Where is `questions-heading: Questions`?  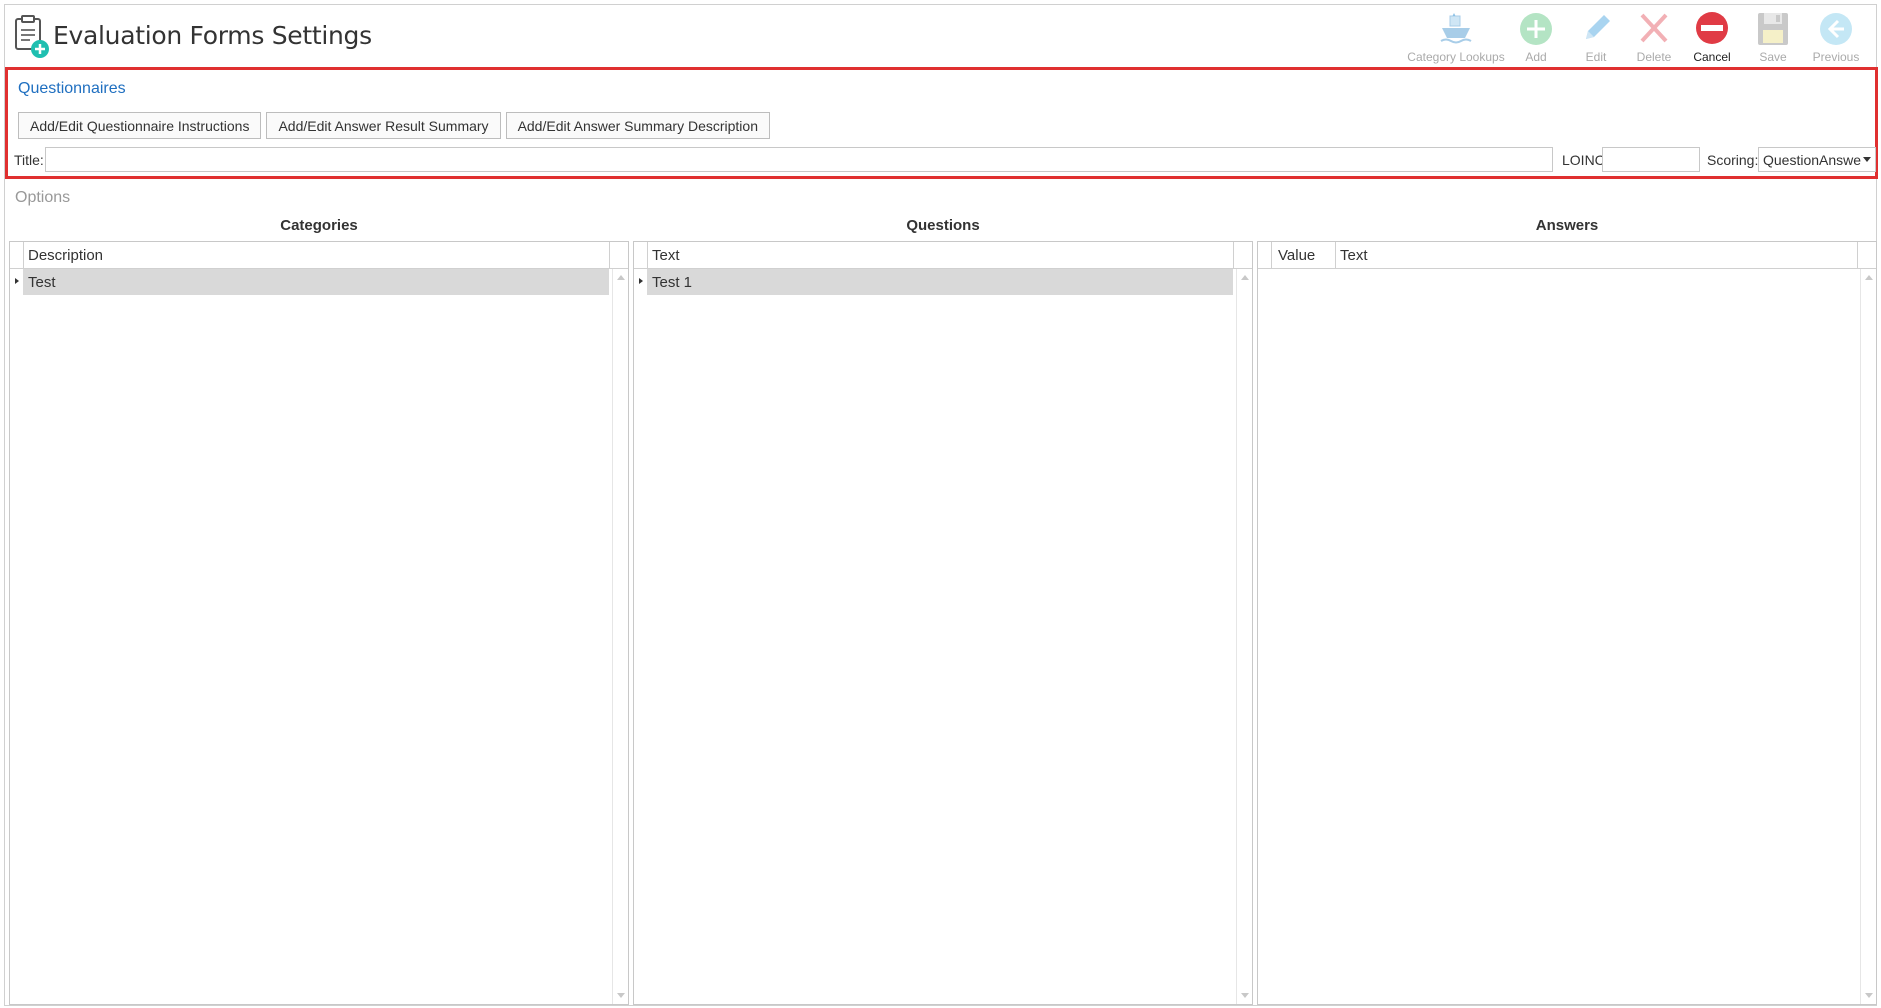
questions-heading: Questions is located at coordinates (943, 225).